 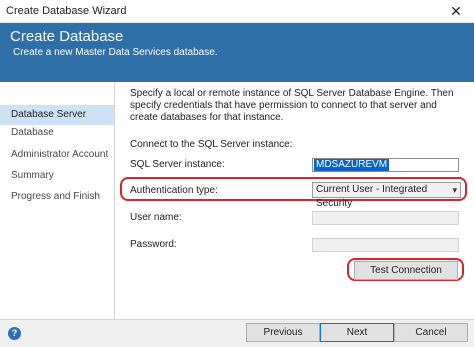 What do you see at coordinates (385, 245) in the screenshot?
I see `password-input` at bounding box center [385, 245].